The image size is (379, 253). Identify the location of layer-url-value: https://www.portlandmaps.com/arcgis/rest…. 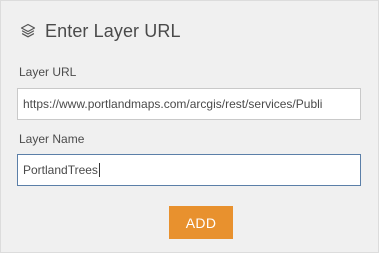
(173, 104).